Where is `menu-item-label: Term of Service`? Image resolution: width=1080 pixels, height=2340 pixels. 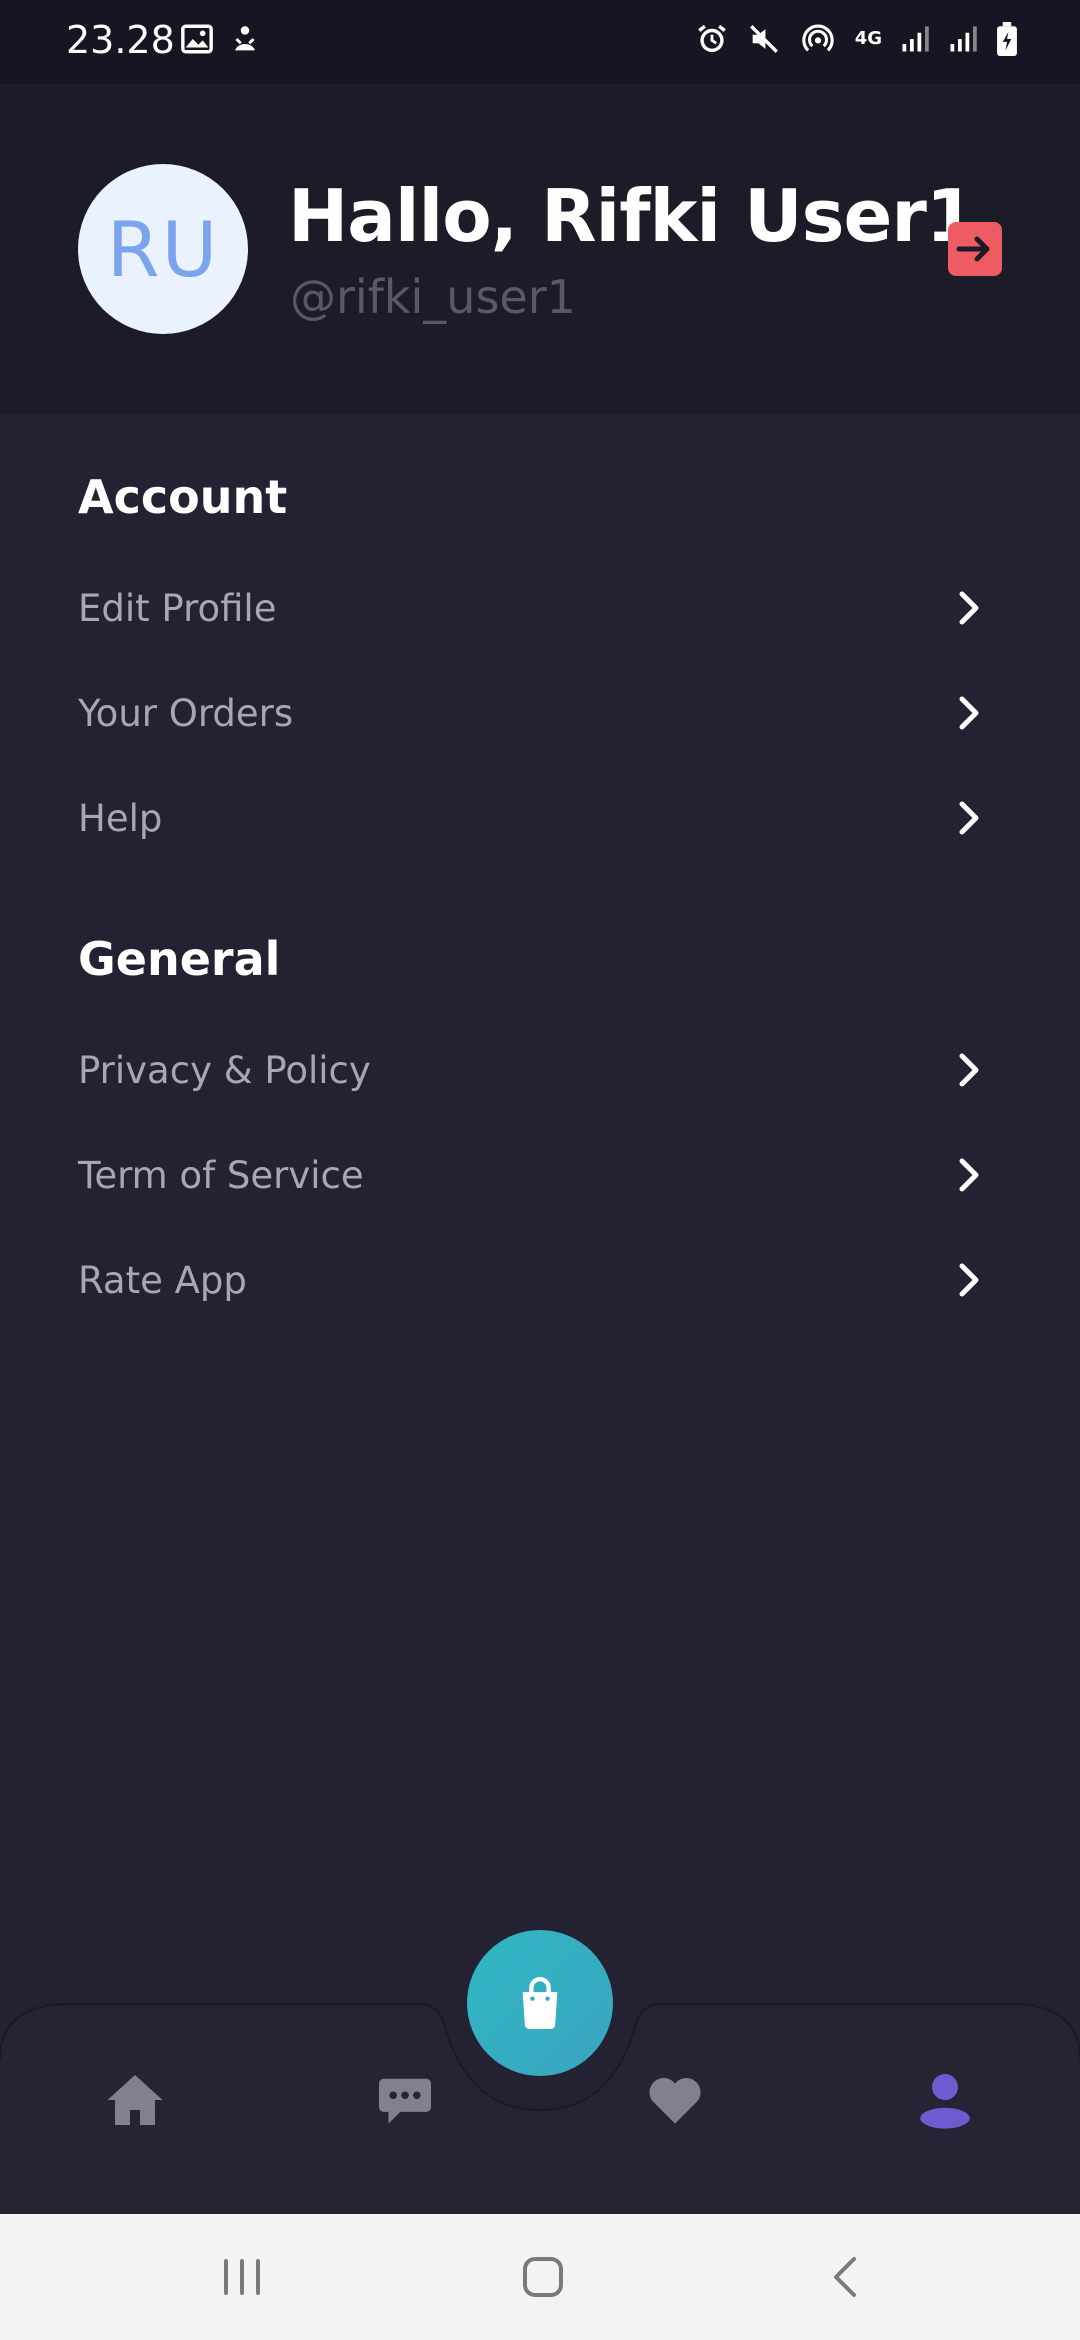 menu-item-label: Term of Service is located at coordinates (221, 1175).